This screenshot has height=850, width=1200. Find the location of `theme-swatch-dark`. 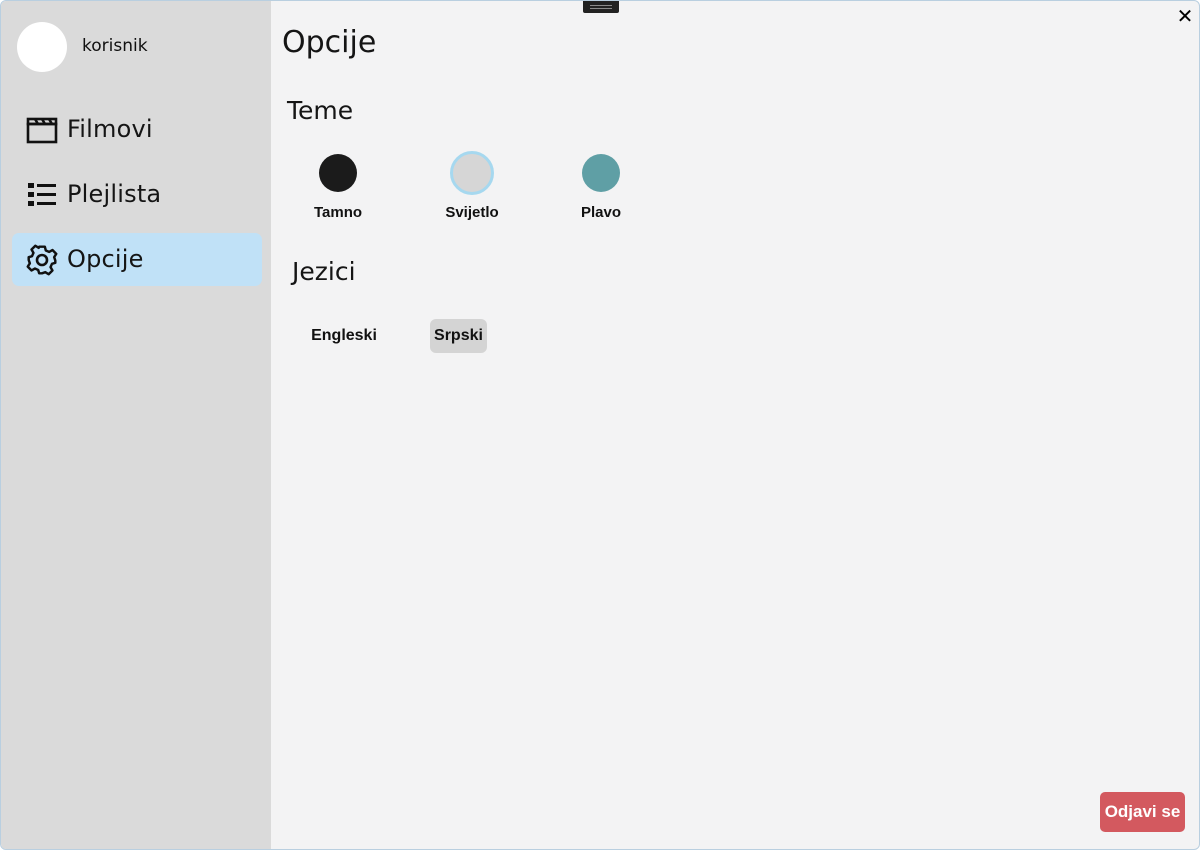

theme-swatch-dark is located at coordinates (338, 173).